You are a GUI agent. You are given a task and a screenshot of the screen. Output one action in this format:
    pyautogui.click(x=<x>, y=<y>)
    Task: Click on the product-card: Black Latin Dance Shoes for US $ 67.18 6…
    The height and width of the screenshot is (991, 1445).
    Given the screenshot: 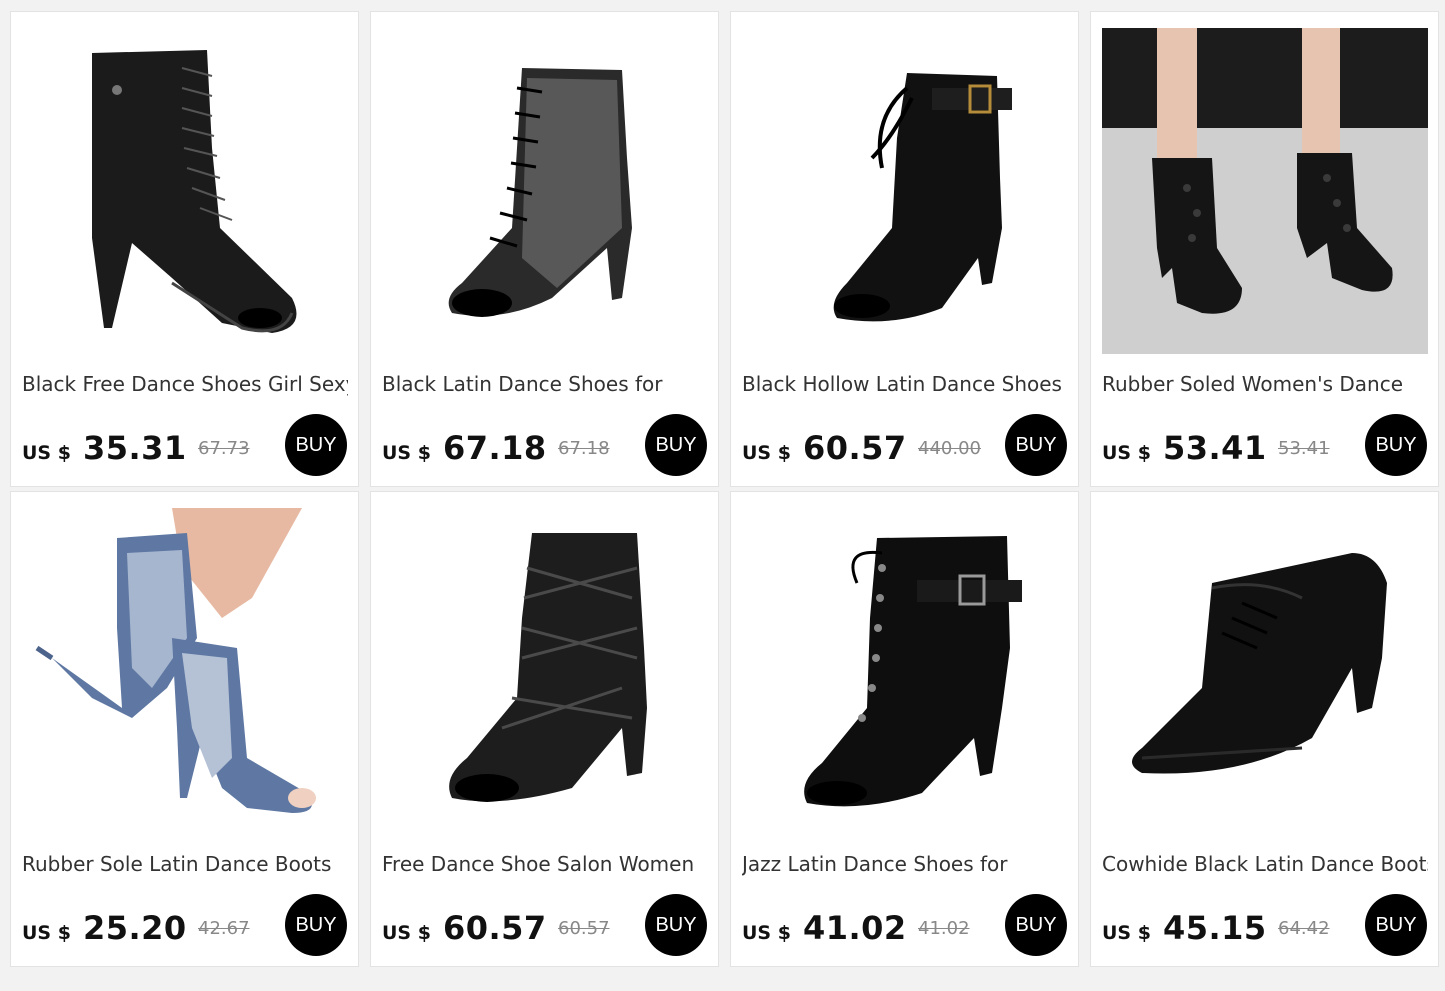 What is the action you would take?
    pyautogui.click(x=544, y=249)
    